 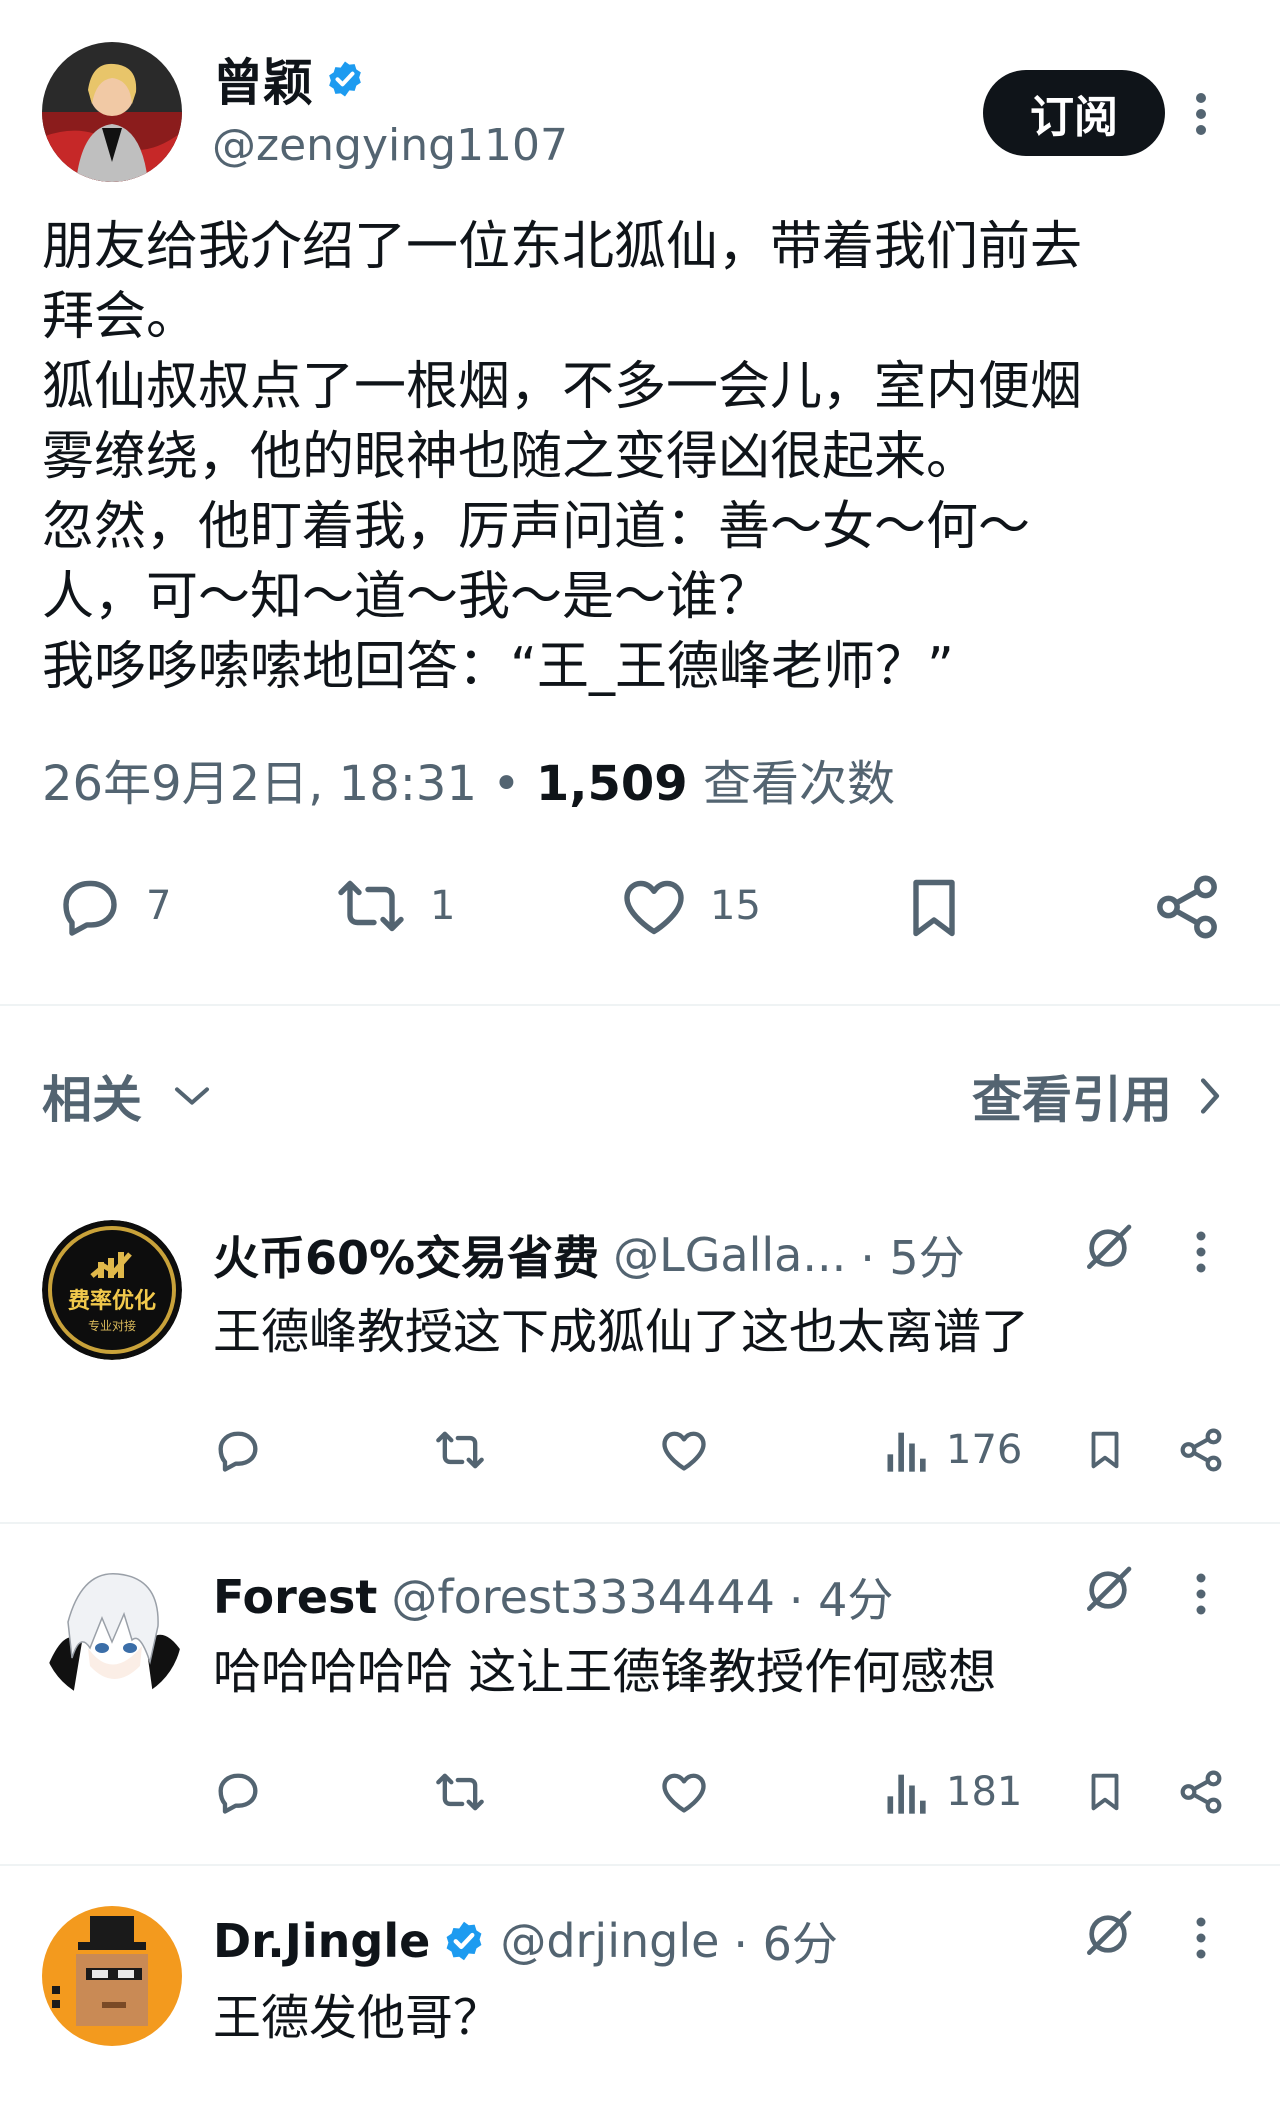 I want to click on author-handle: @zengying1107, so click(x=390, y=145).